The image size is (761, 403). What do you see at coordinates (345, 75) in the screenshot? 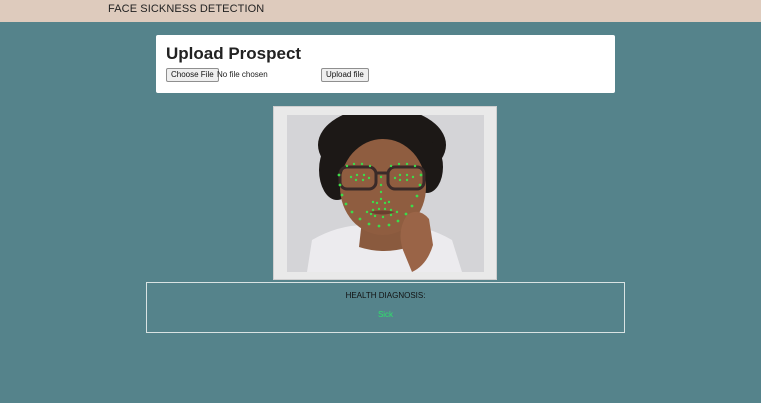
I see `upload-file-button: Upload file` at bounding box center [345, 75].